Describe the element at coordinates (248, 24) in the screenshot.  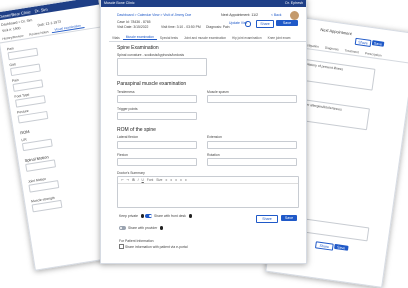
I see `info-icon` at that location.